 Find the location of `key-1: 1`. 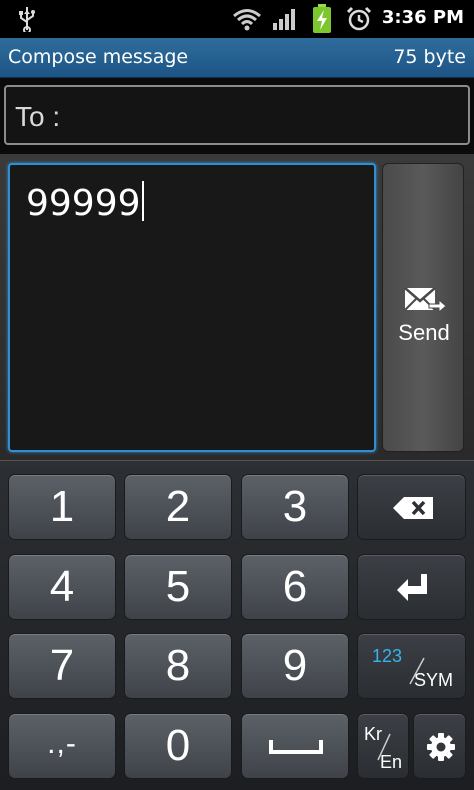

key-1: 1 is located at coordinates (62, 507).